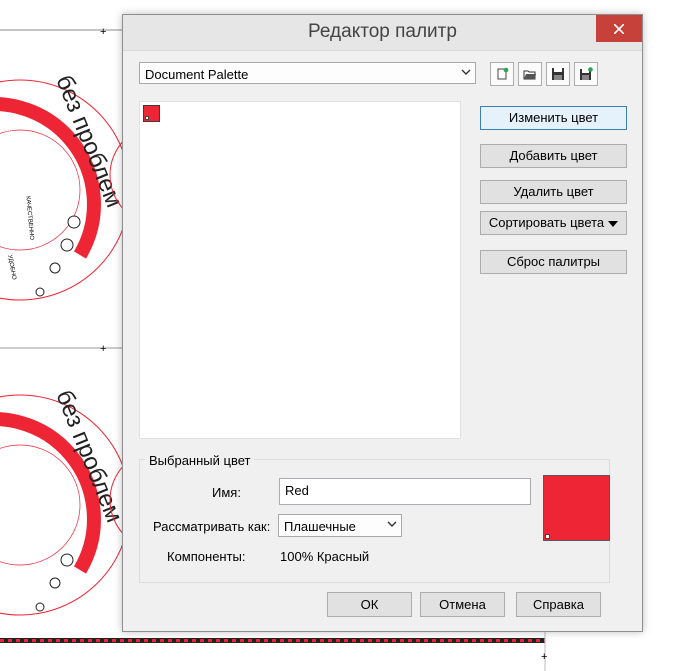 This screenshot has width=680, height=671. What do you see at coordinates (613, 223) in the screenshot?
I see `triangle-down-icon` at bounding box center [613, 223].